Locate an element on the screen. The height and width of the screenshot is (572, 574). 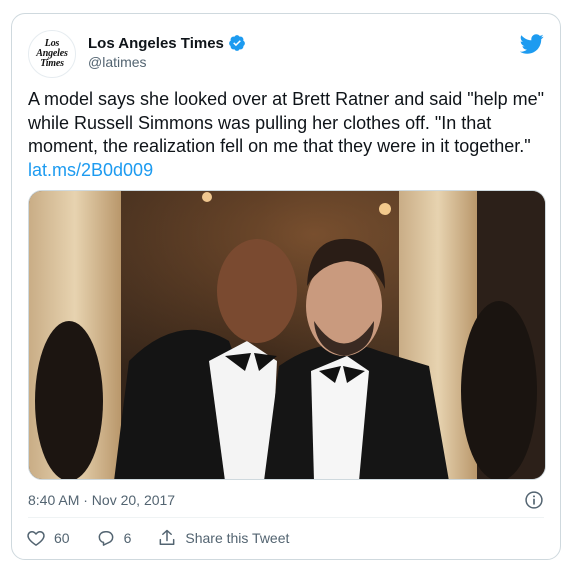
heart-icon is located at coordinates (36, 538).